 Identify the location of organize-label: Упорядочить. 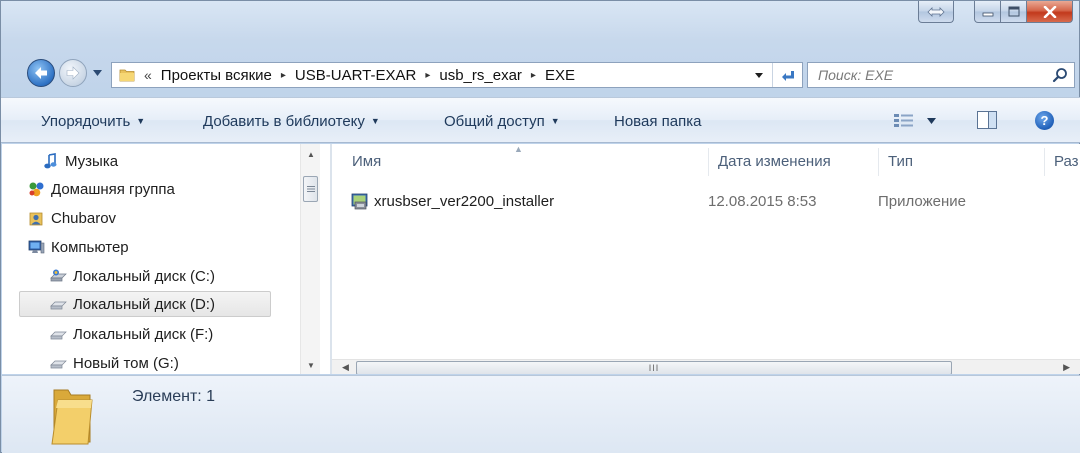
(86, 121).